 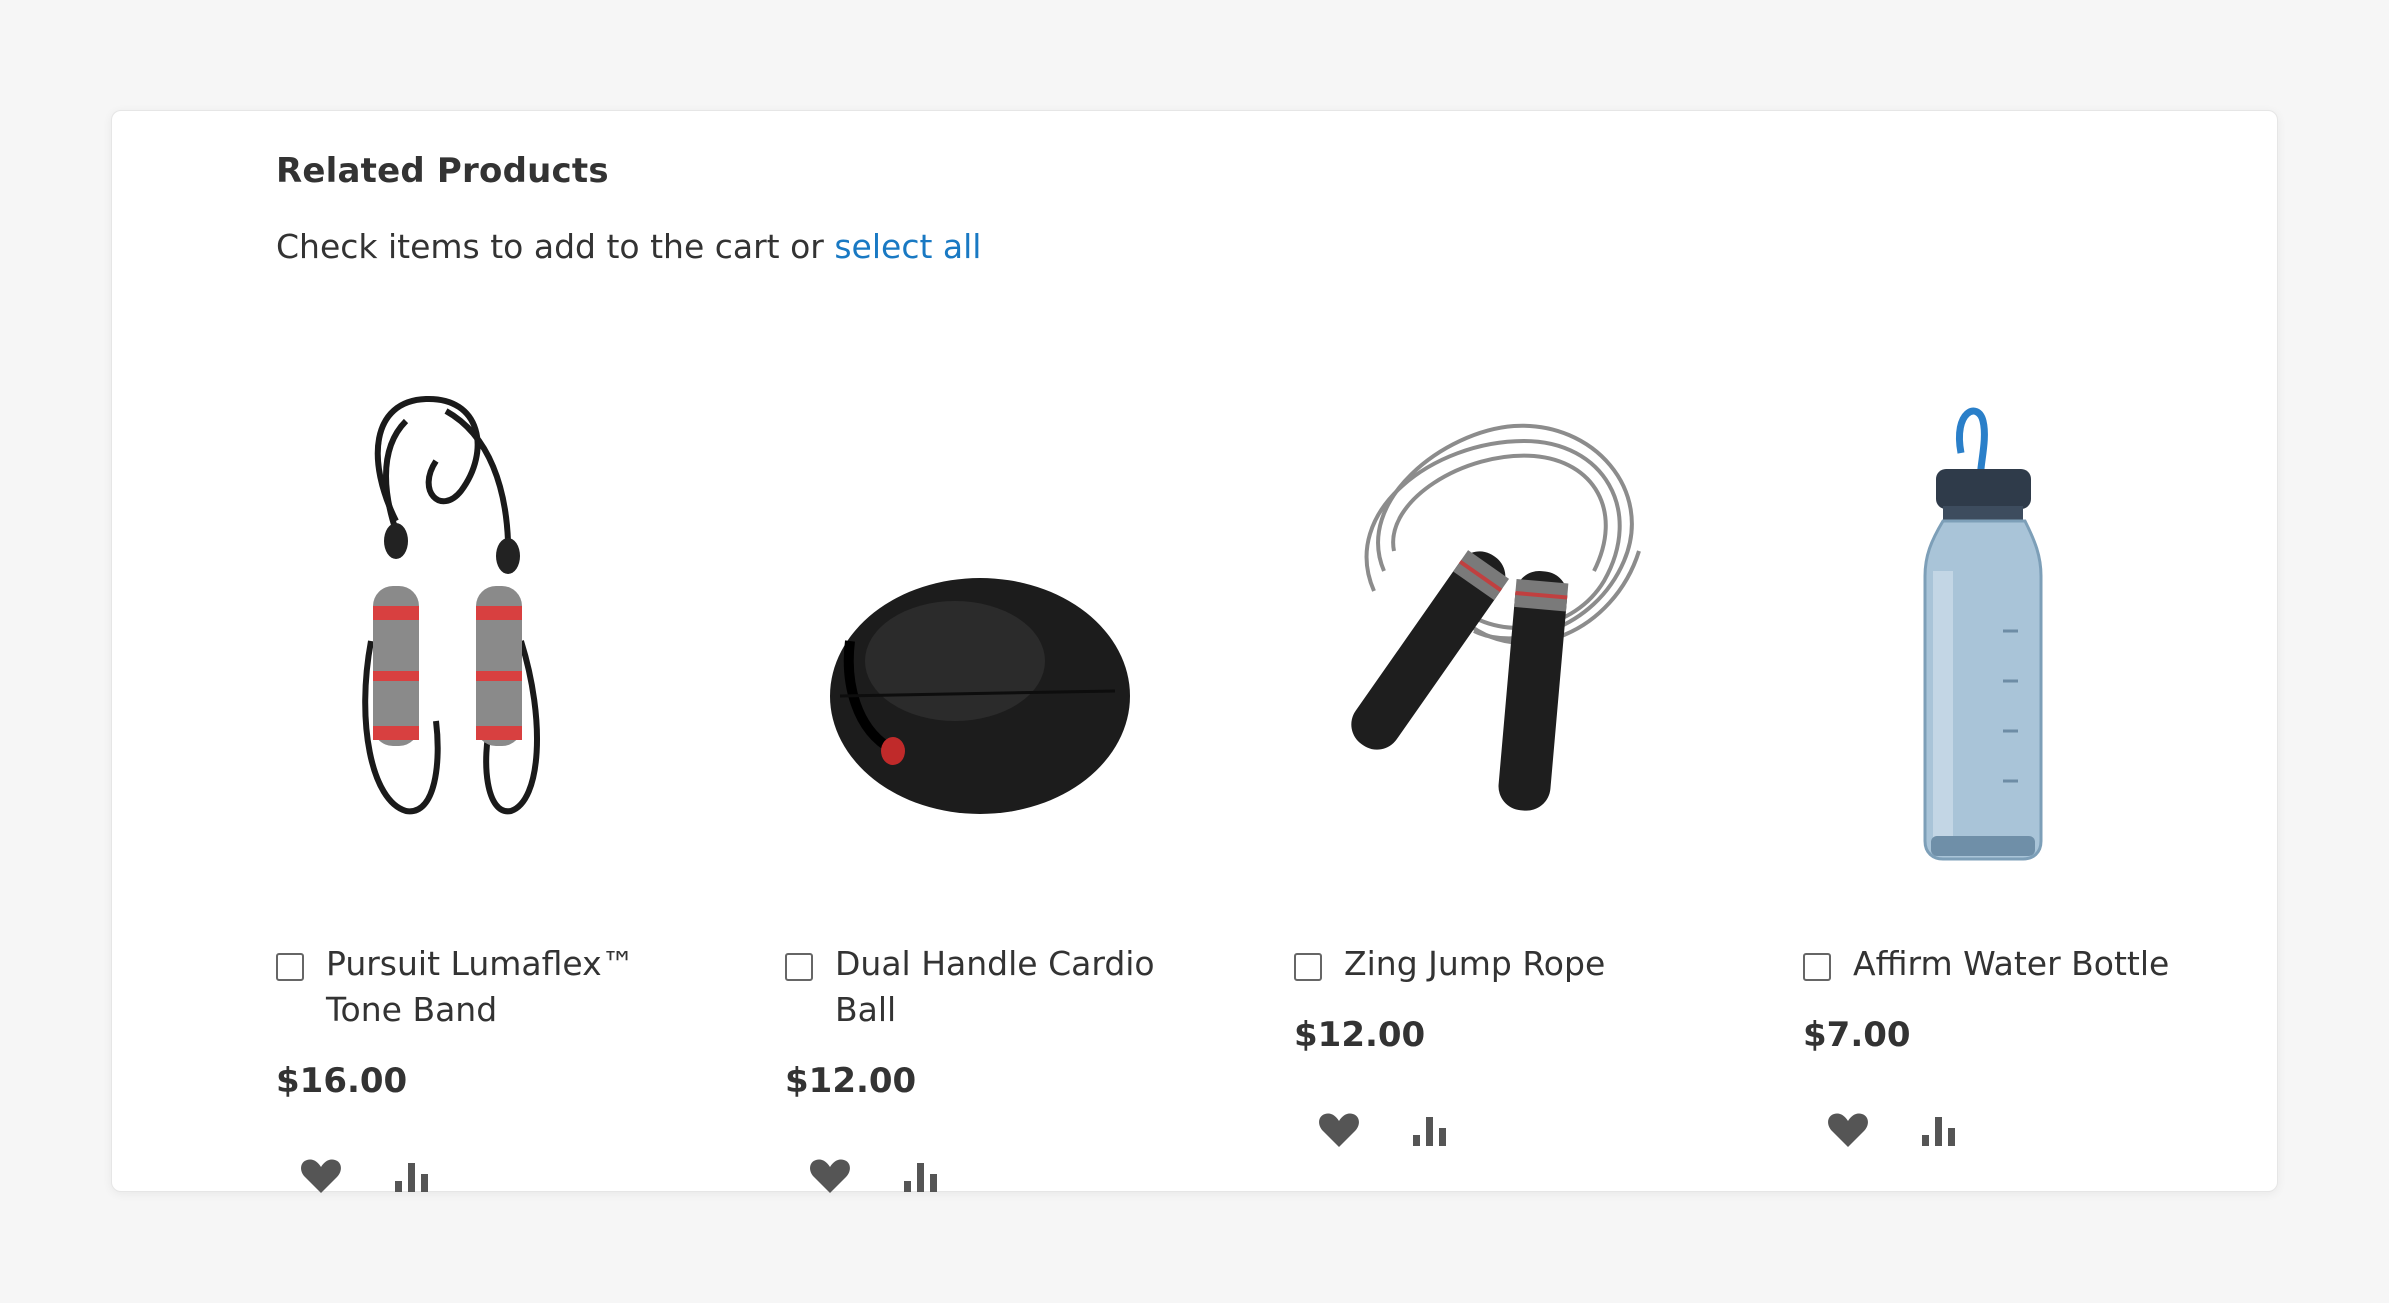 What do you see at coordinates (1496, 617) in the screenshot?
I see `jump-rope-image` at bounding box center [1496, 617].